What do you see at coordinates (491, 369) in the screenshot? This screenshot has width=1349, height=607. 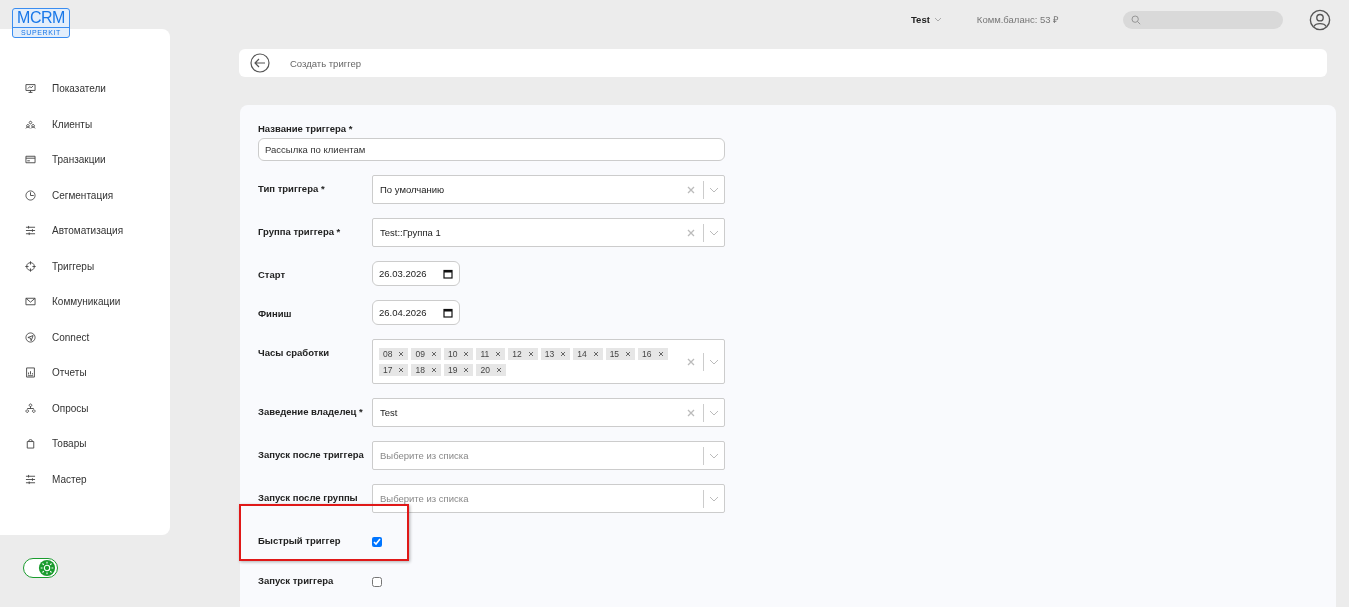 I see `hour-tag: 20` at bounding box center [491, 369].